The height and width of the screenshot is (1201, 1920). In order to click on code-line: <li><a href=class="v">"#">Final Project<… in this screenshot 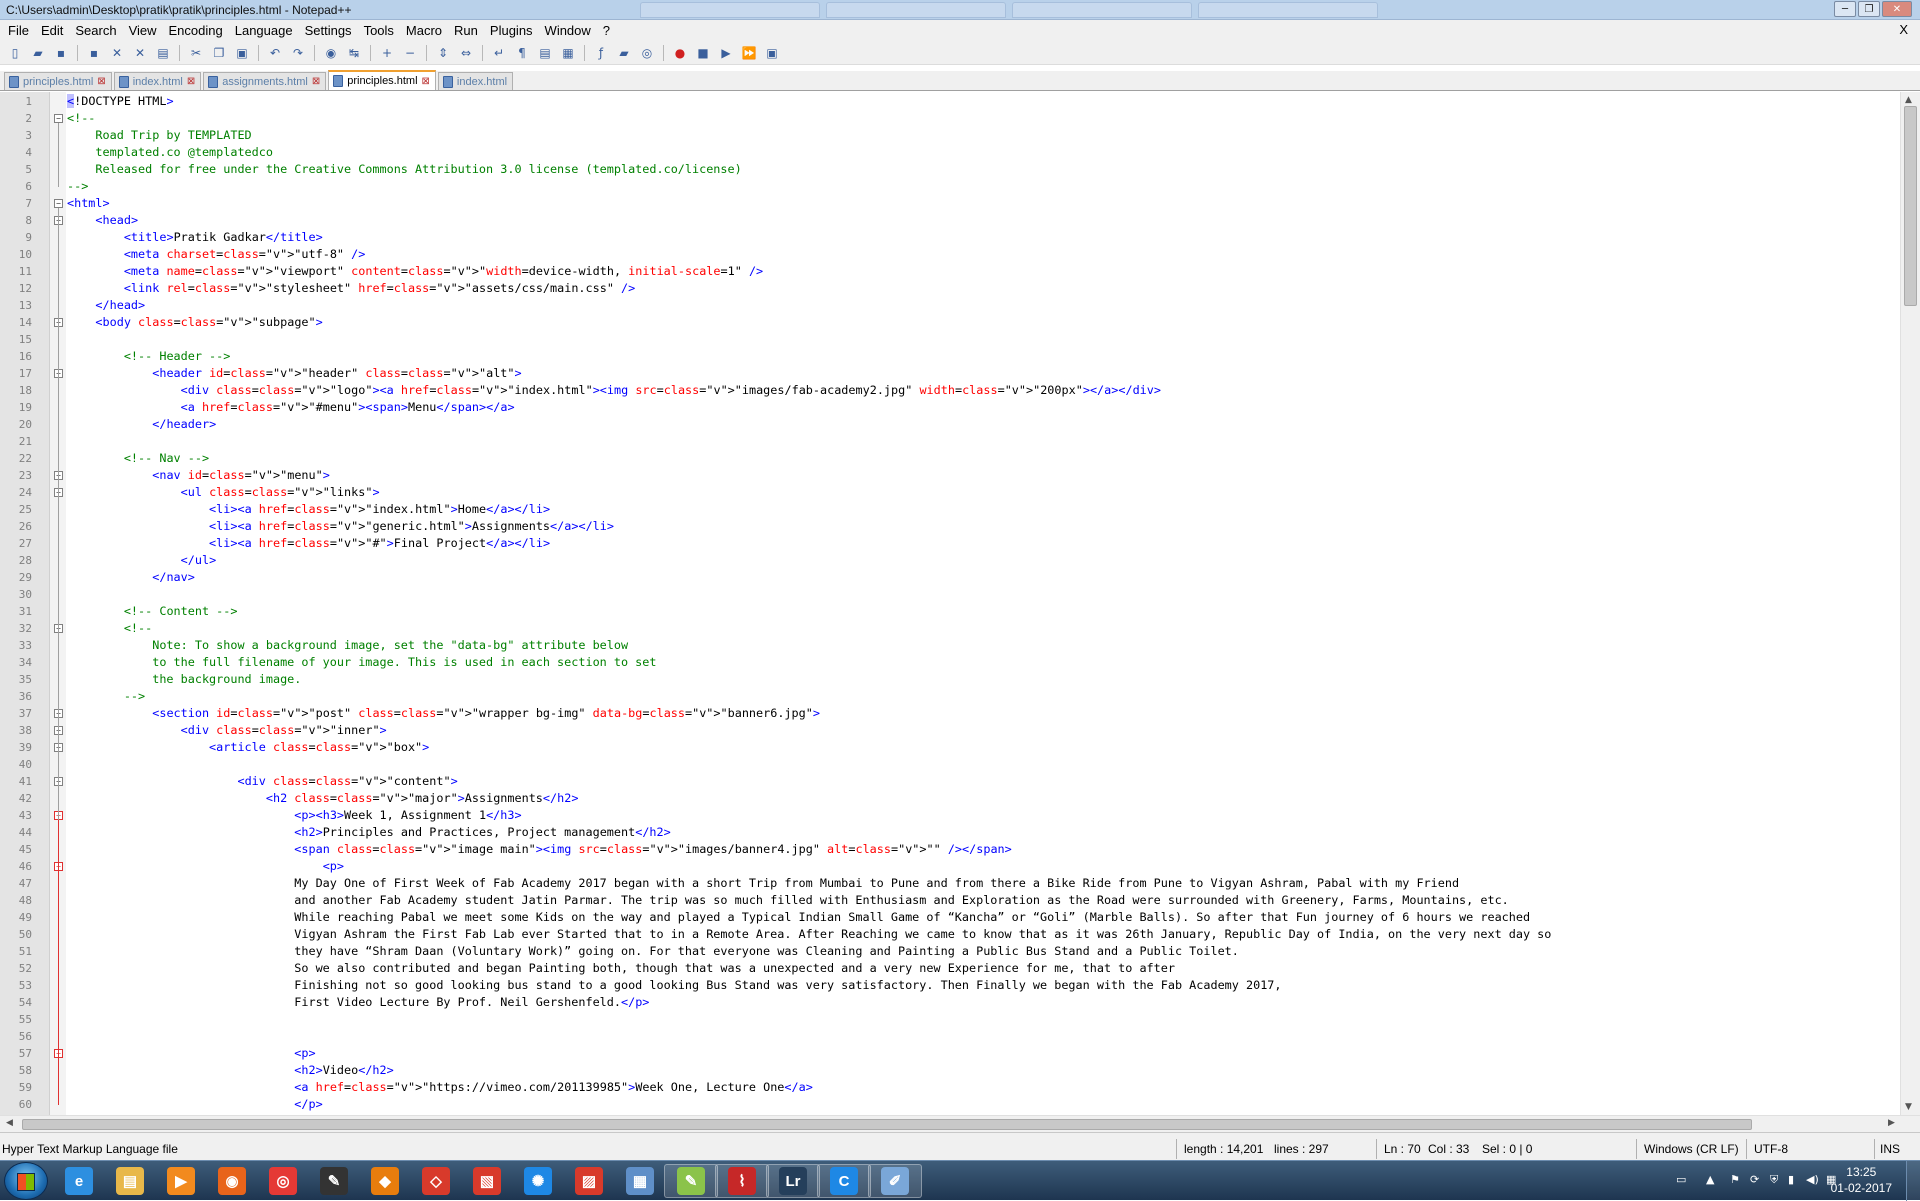, I will do `click(308, 543)`.